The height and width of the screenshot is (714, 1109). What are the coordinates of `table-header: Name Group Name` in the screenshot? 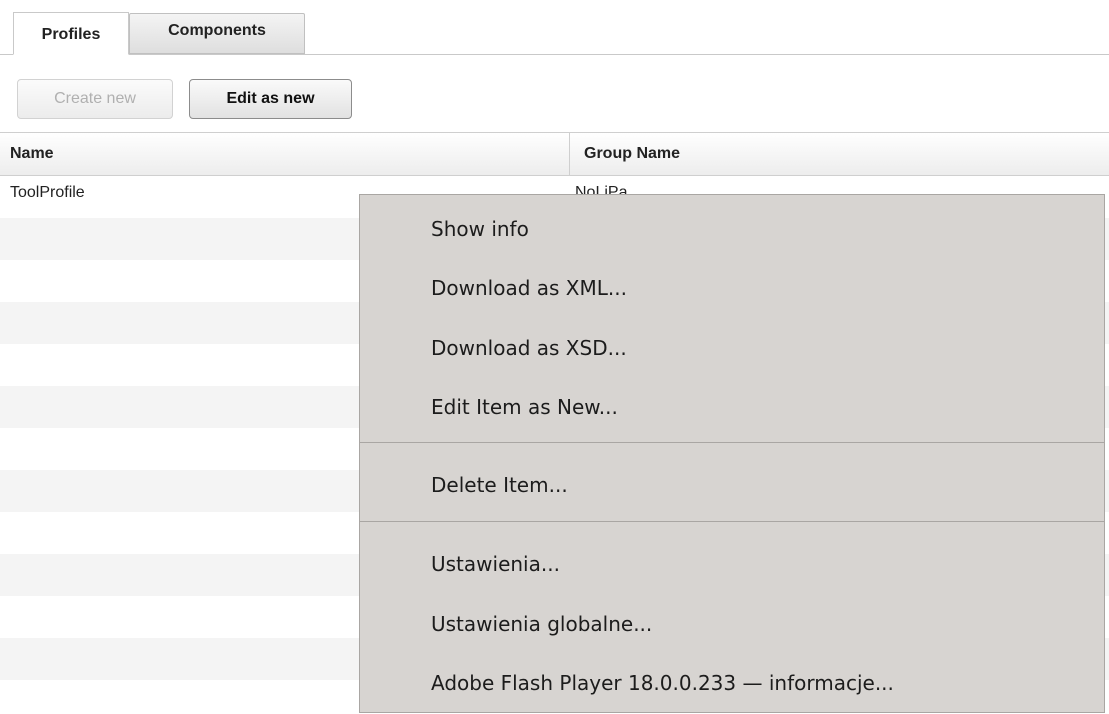 It's located at (554, 154).